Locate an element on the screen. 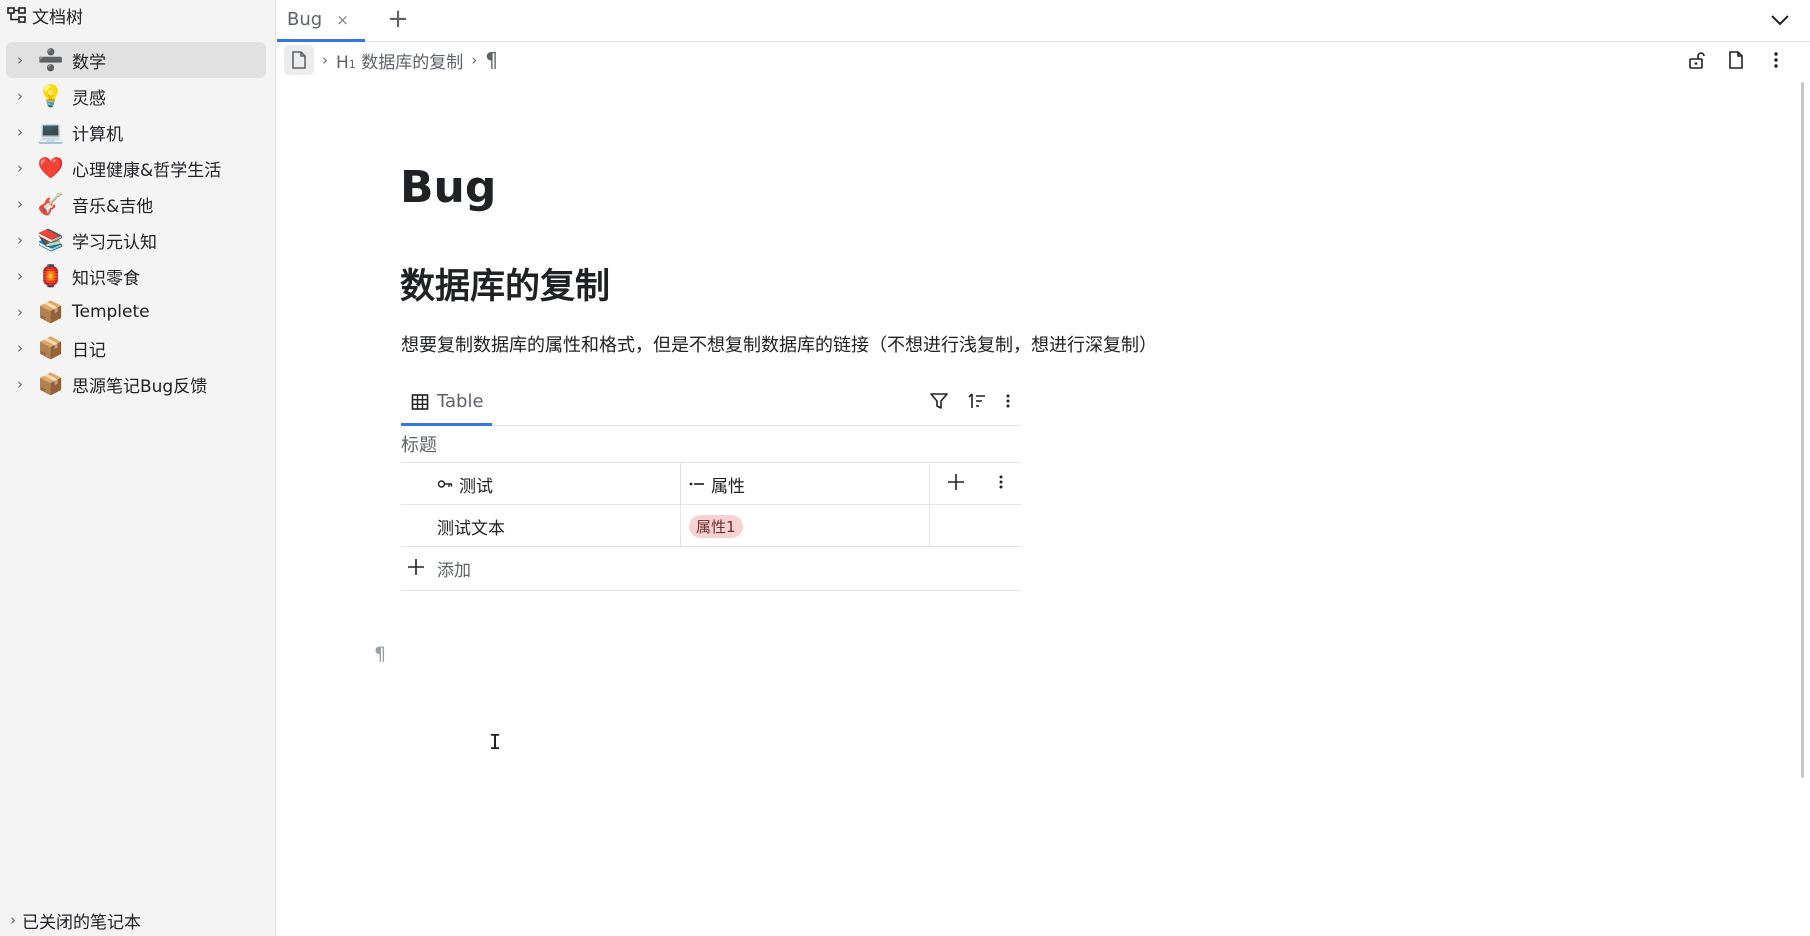  notebook-label: 思源笔记Bug反馈 is located at coordinates (140, 386).